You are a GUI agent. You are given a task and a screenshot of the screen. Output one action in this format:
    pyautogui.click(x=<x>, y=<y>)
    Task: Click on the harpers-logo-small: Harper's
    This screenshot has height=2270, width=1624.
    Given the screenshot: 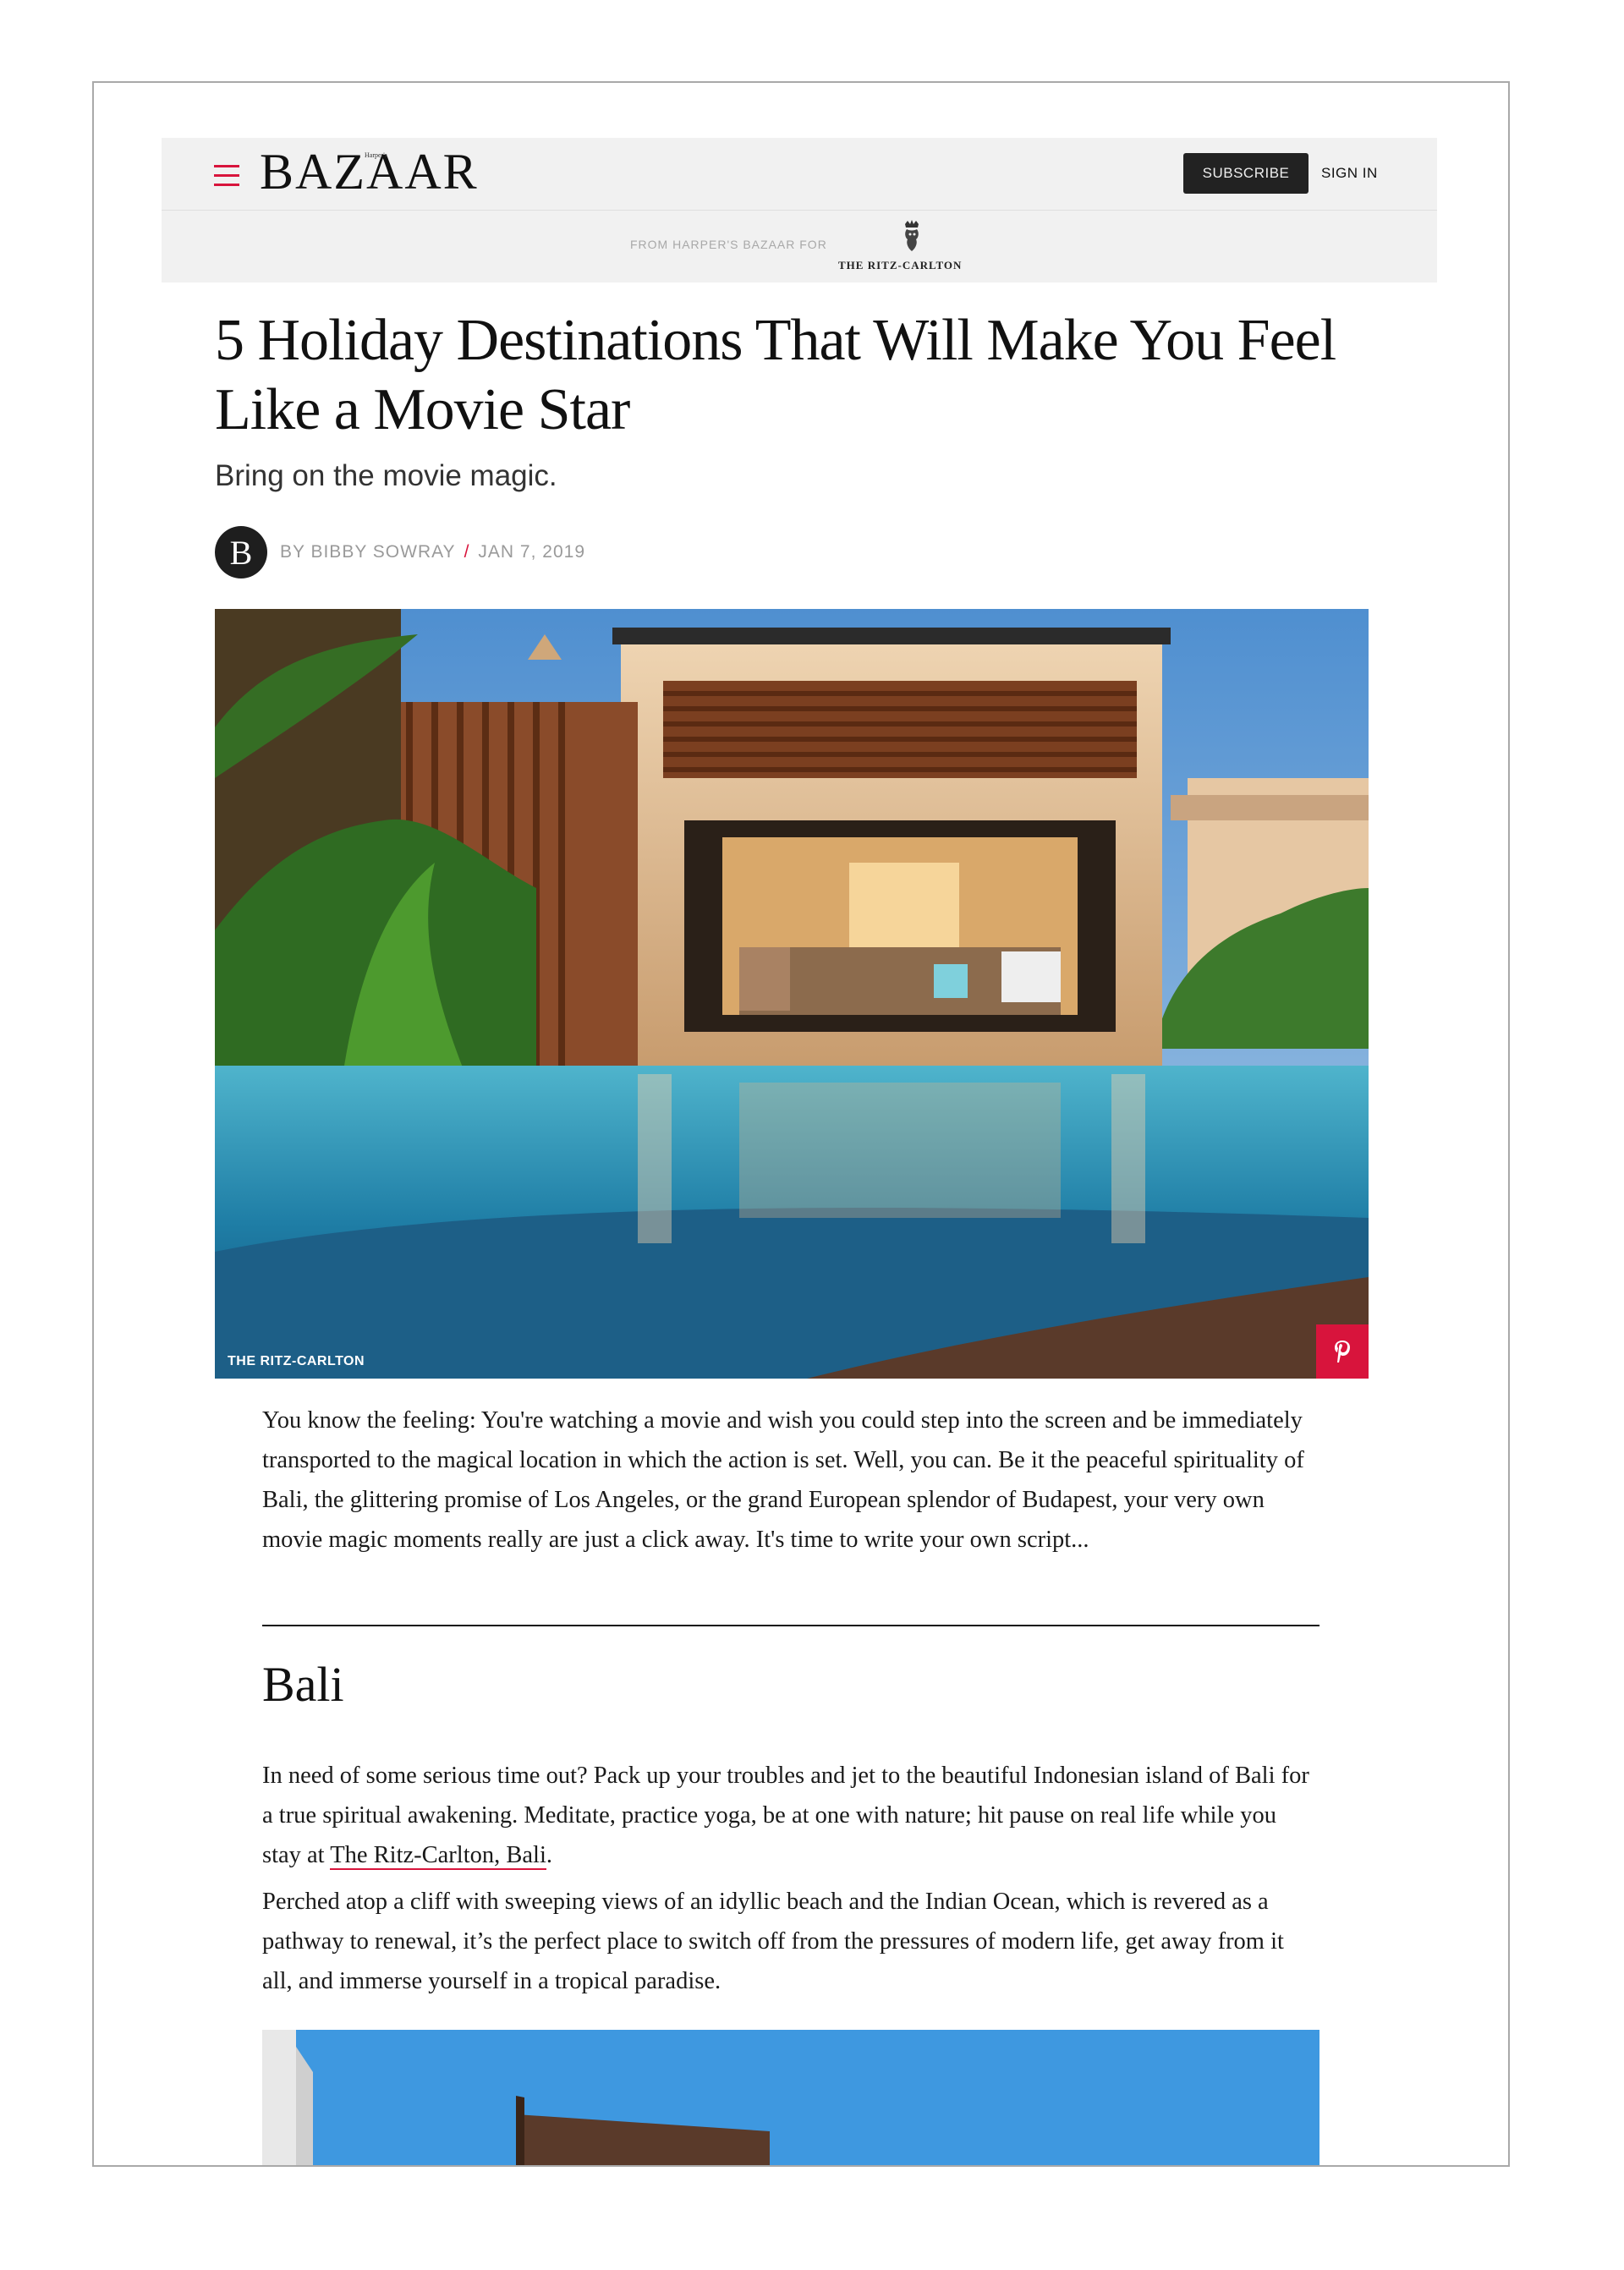 What is the action you would take?
    pyautogui.click(x=376, y=155)
    